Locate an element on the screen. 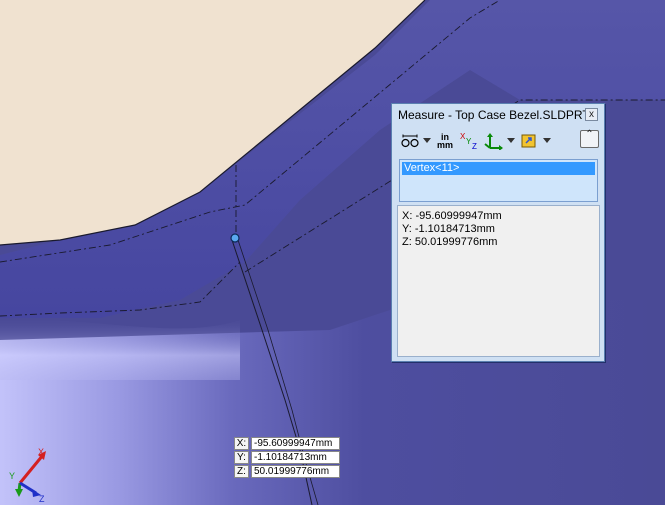 Image resolution: width=665 pixels, height=505 pixels. callout-y-label: Y: is located at coordinates (241, 457).